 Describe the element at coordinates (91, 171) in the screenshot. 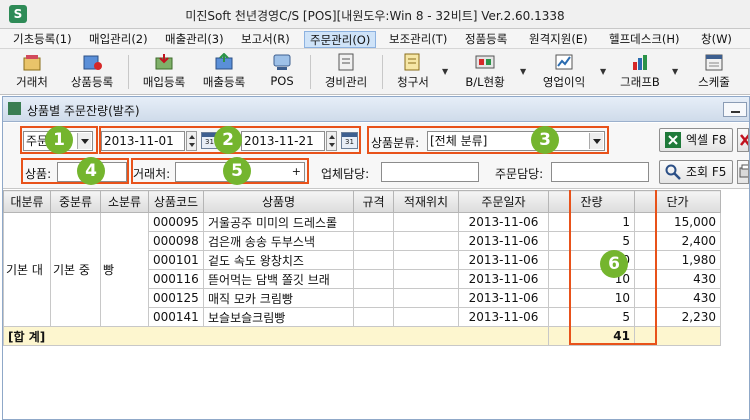

I see `annotation-badge-4: 4` at that location.